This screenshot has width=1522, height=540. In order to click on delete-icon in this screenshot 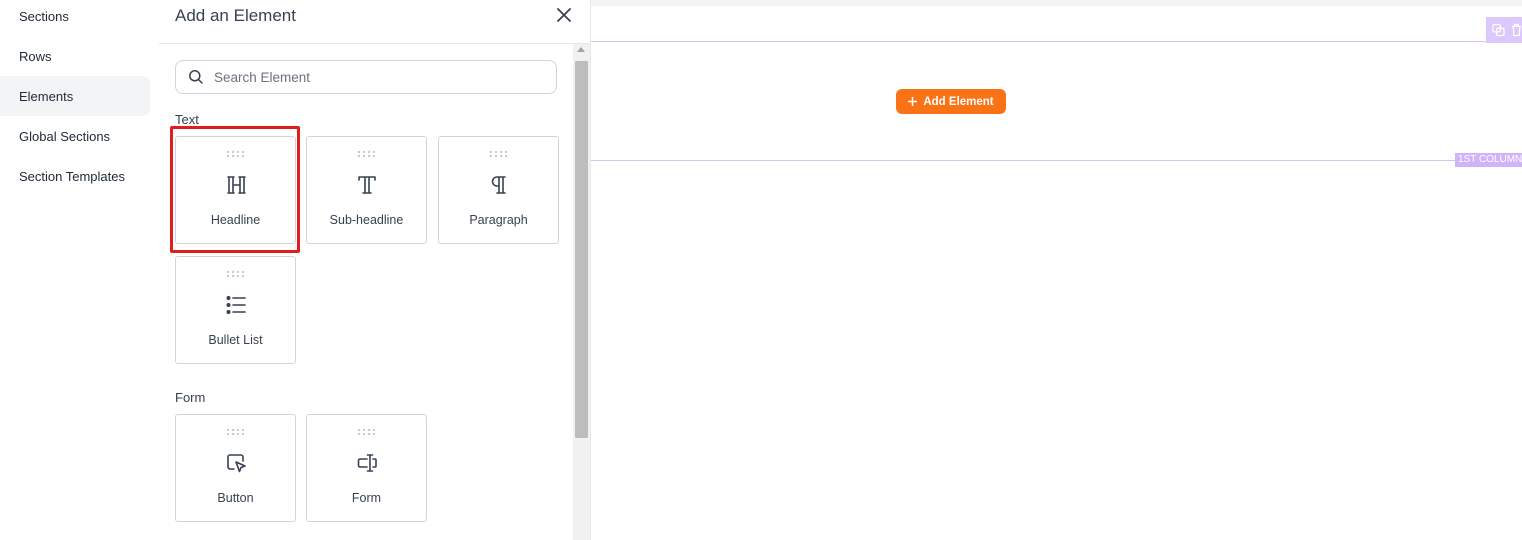, I will do `click(1516, 30)`.